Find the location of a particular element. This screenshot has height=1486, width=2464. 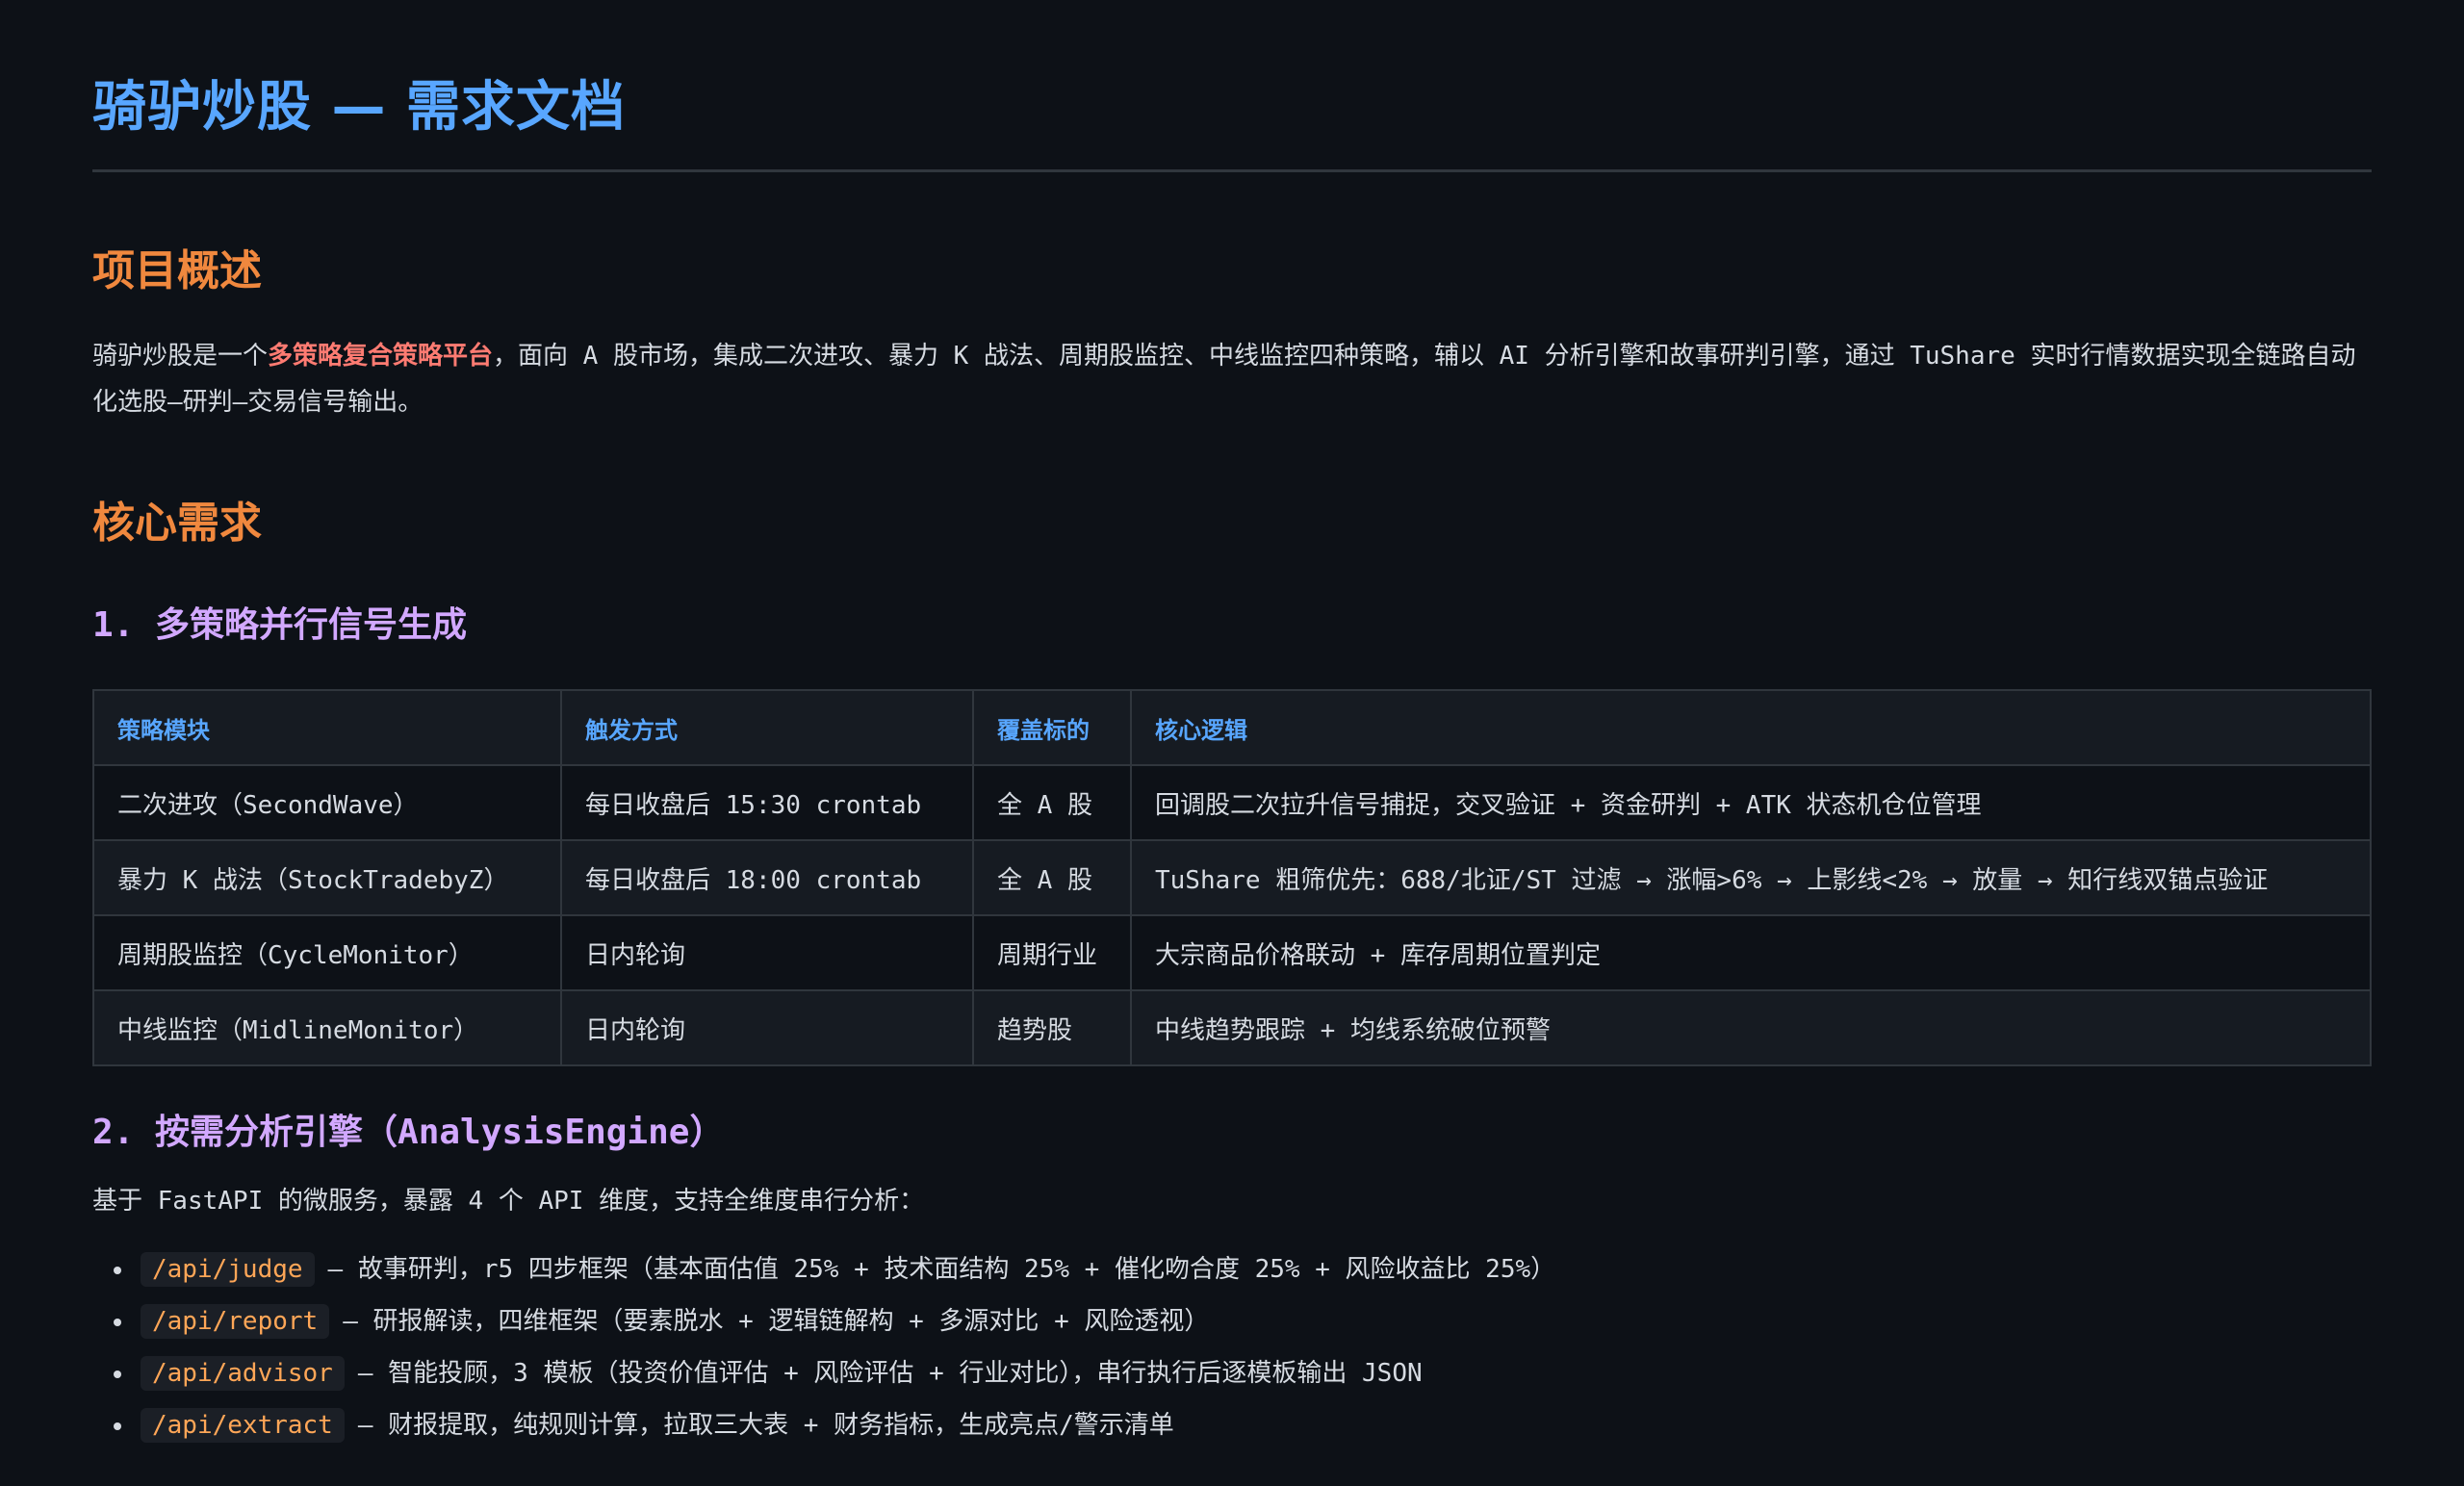

api-code: /api/extract is located at coordinates (243, 1425).